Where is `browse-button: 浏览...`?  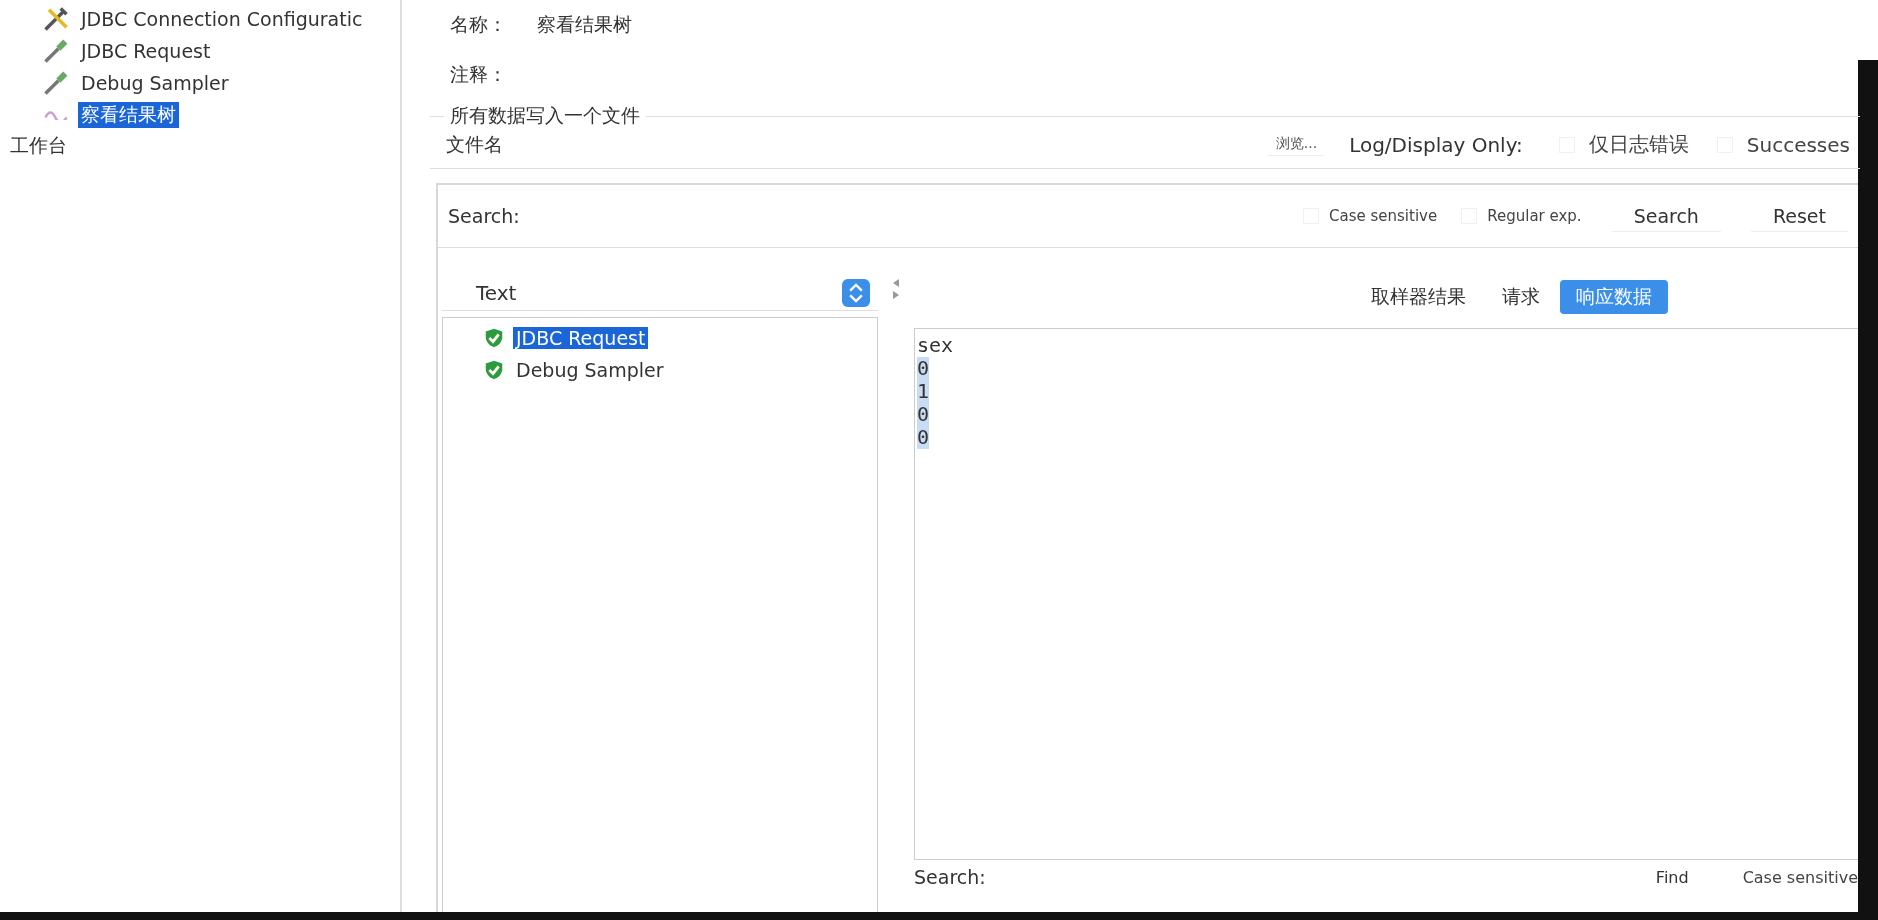
browse-button: 浏览... is located at coordinates (1296, 144).